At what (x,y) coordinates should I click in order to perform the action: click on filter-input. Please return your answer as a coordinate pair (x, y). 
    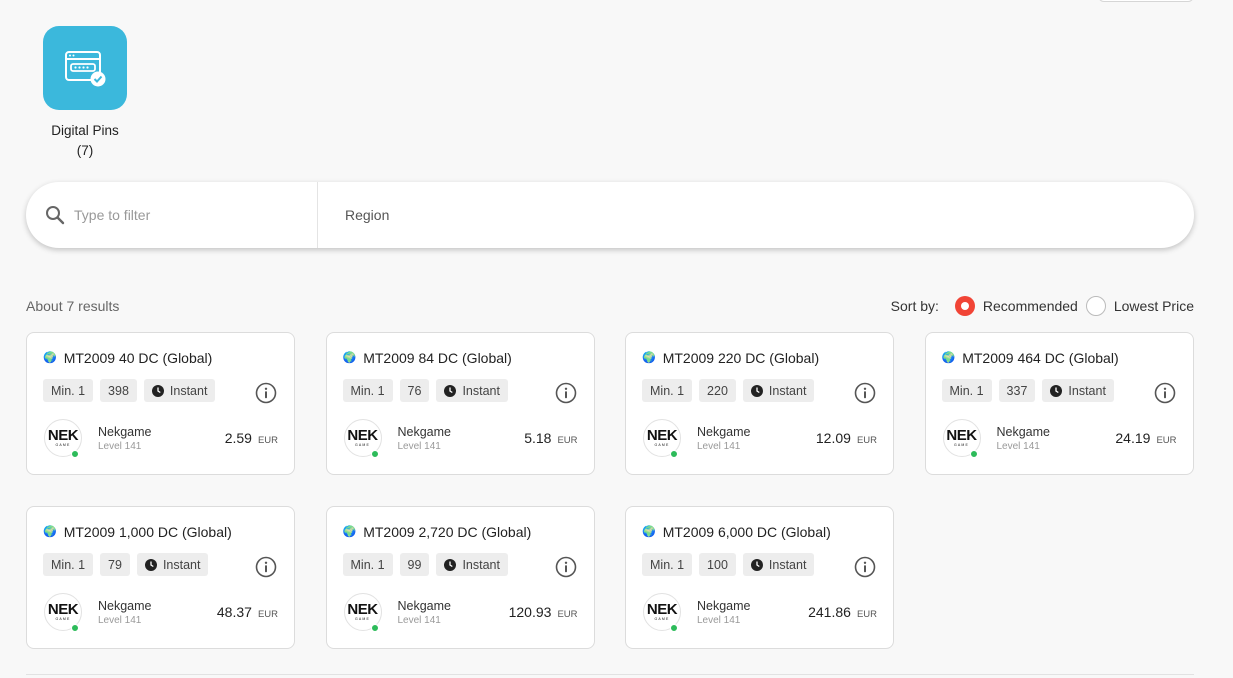
    Looking at the image, I should click on (184, 215).